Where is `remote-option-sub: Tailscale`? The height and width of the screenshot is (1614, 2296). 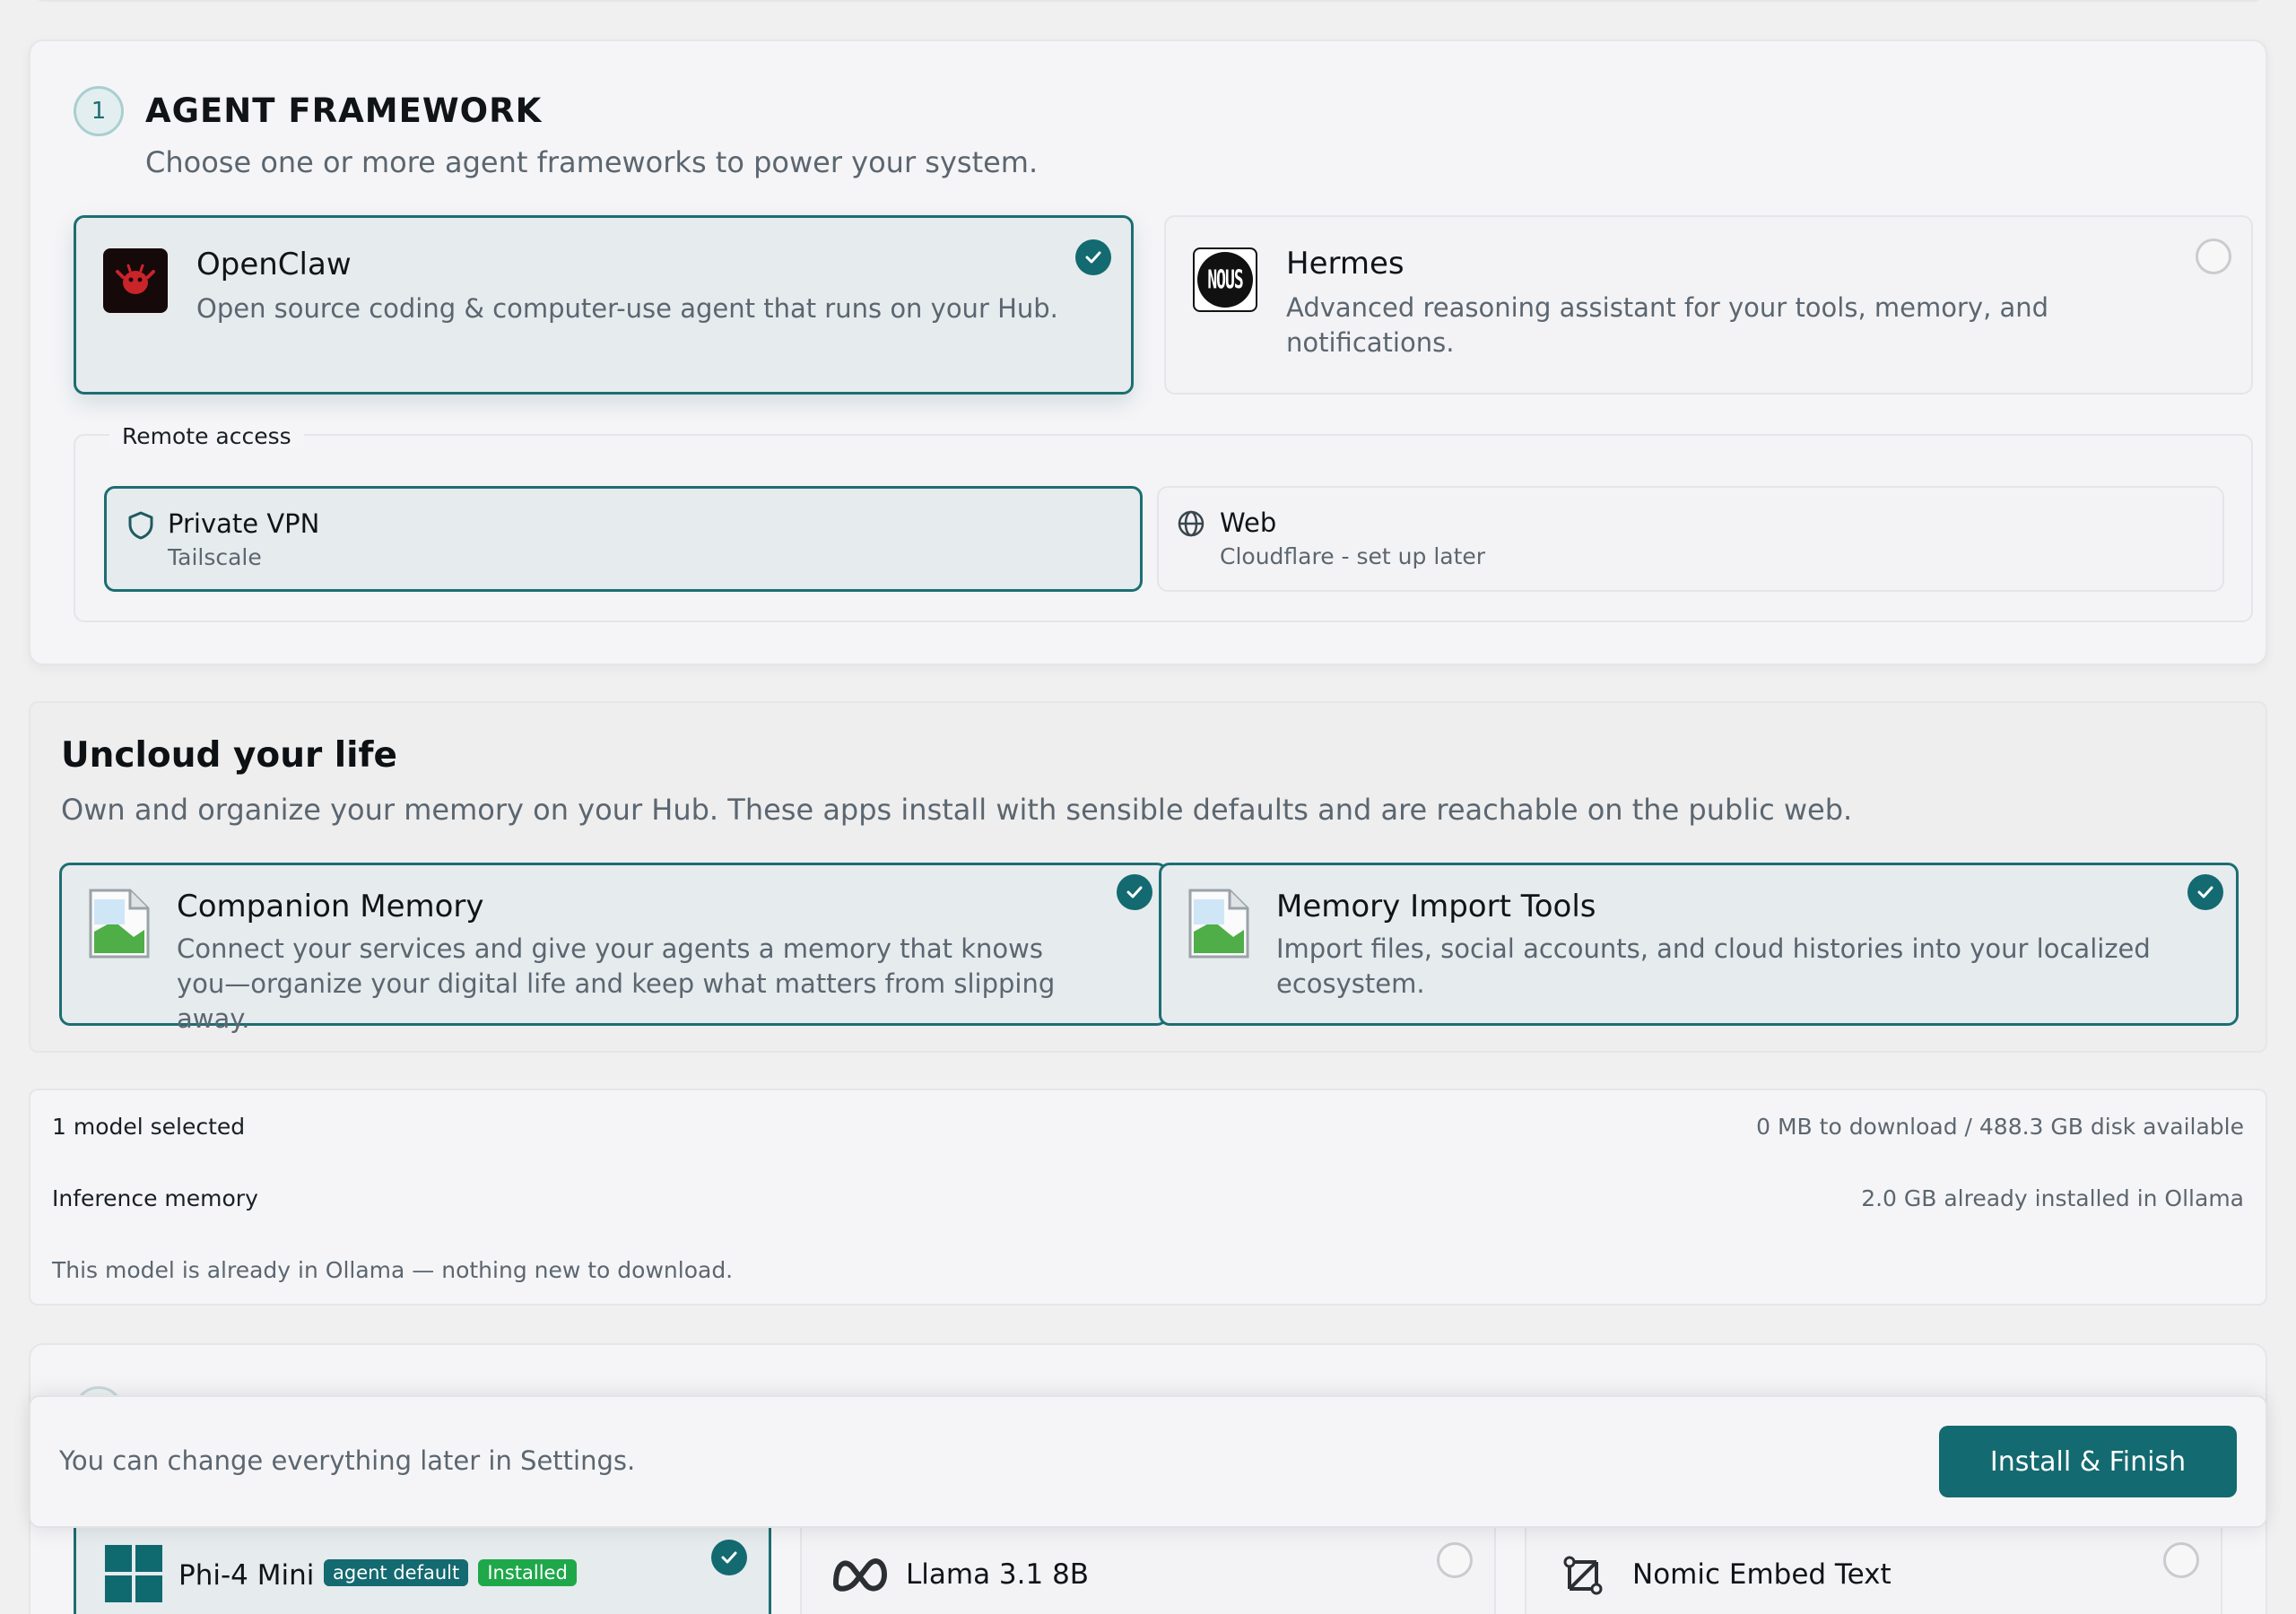
remote-option-sub: Tailscale is located at coordinates (215, 557).